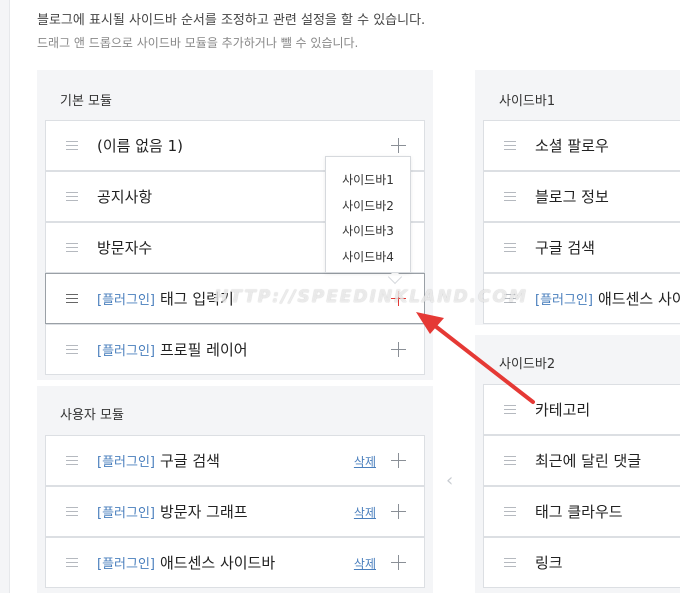  What do you see at coordinates (140, 146) in the screenshot?
I see `module-name: (이름 없음 1)` at bounding box center [140, 146].